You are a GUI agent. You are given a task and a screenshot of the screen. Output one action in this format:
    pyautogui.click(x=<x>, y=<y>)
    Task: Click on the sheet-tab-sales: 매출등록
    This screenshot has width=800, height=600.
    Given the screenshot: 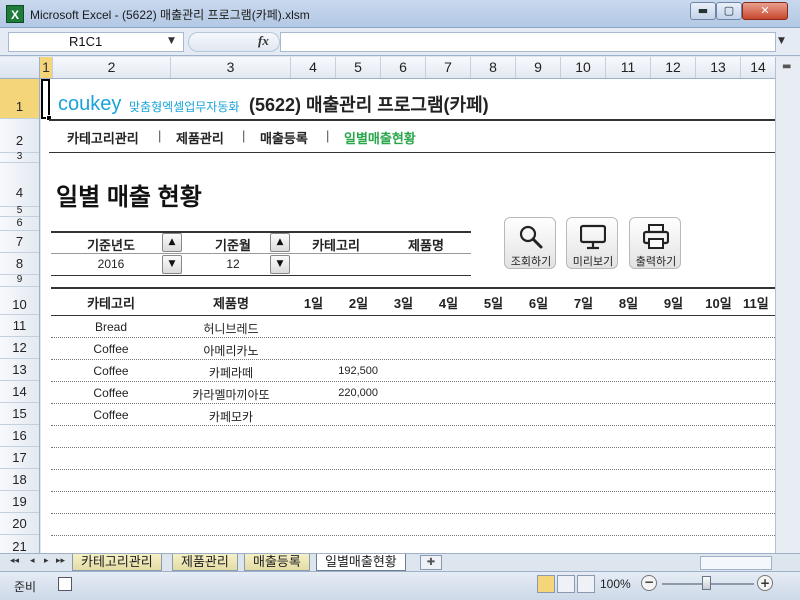 What is the action you would take?
    pyautogui.click(x=277, y=562)
    